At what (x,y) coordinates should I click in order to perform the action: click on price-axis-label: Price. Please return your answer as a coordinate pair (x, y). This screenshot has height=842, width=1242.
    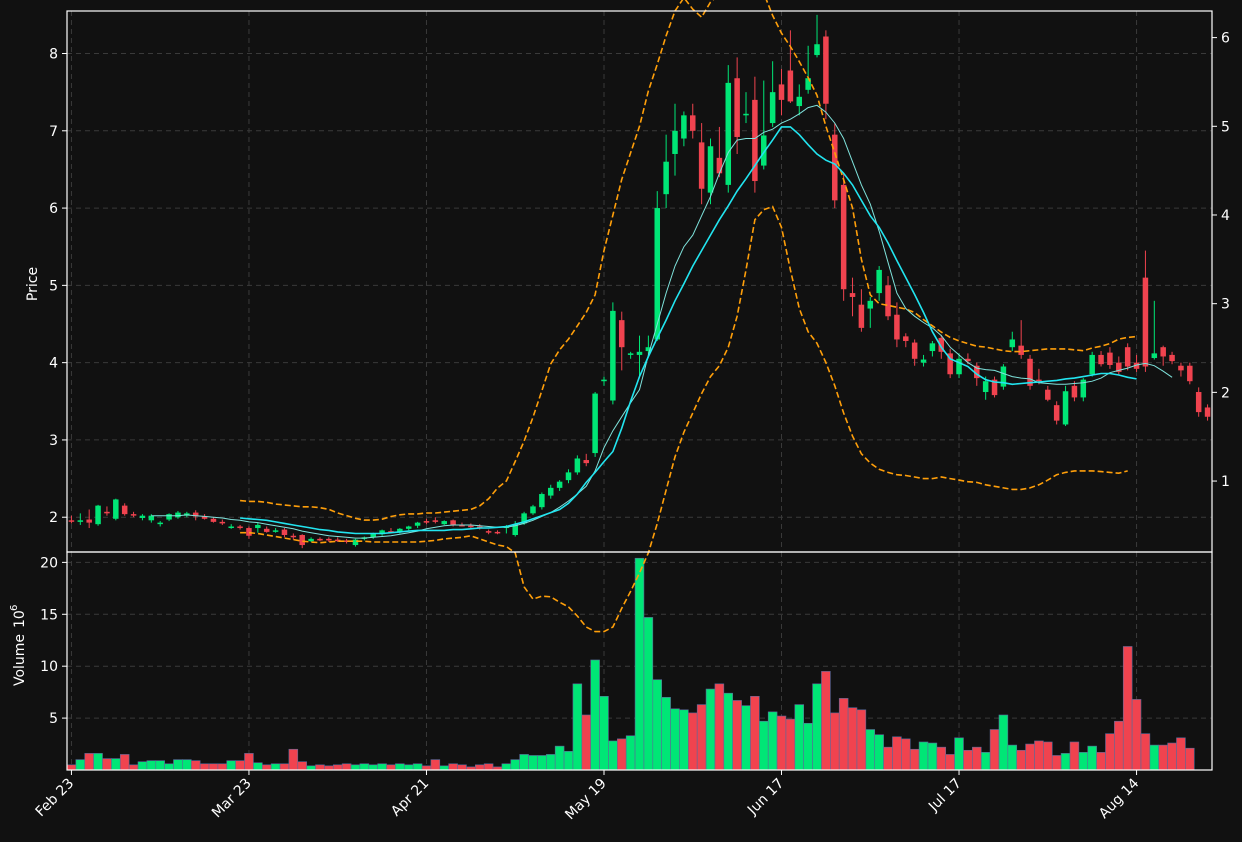
    Looking at the image, I should click on (33, 284).